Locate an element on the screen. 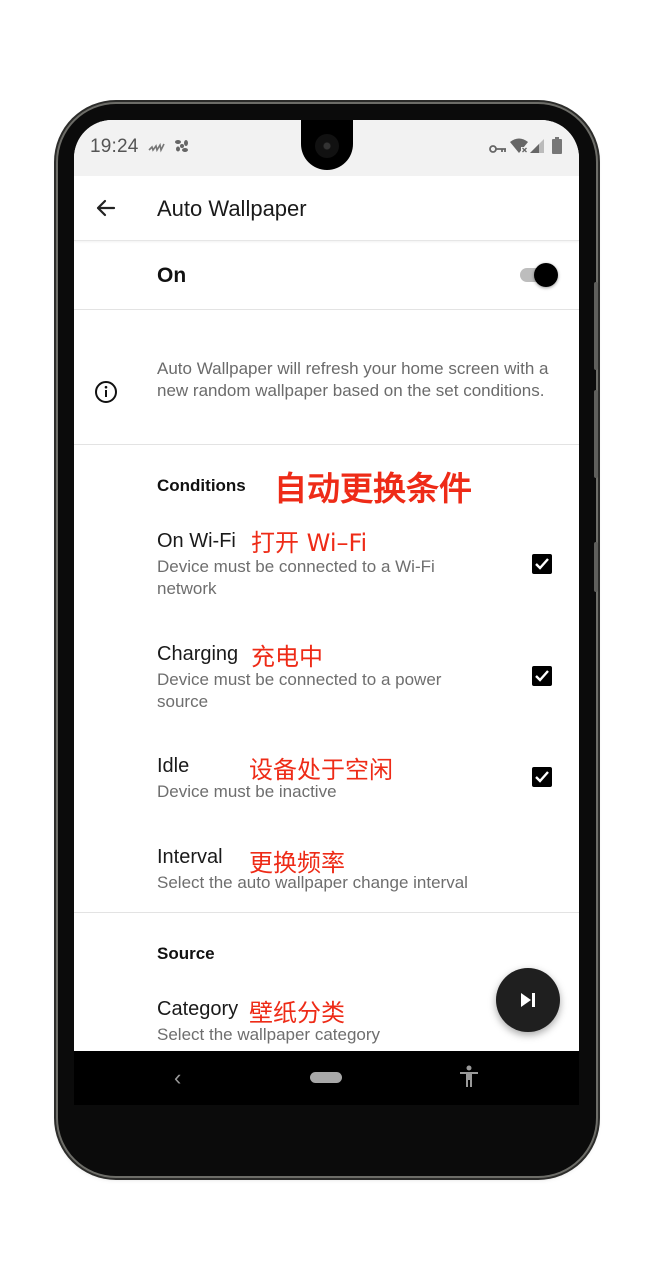 Image resolution: width=656 pixels, height=1280 pixels. charging-checkbox is located at coordinates (542, 676).